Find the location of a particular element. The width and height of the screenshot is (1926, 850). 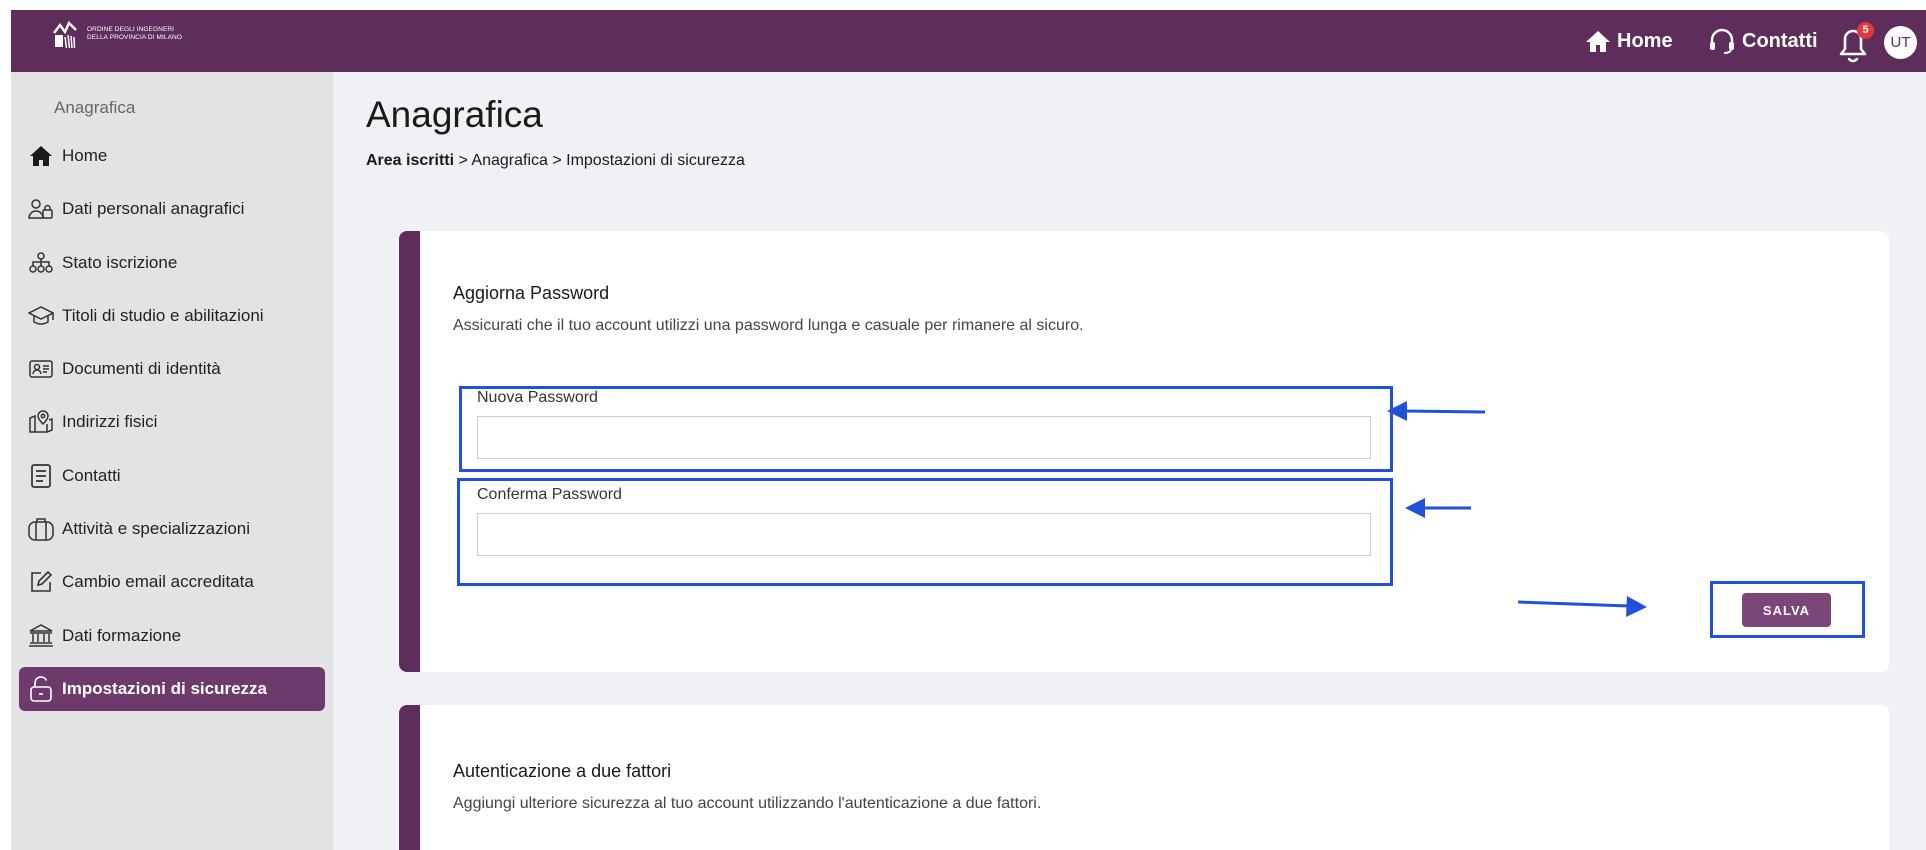

annotation-arrow-new-password is located at coordinates (1436, 411).